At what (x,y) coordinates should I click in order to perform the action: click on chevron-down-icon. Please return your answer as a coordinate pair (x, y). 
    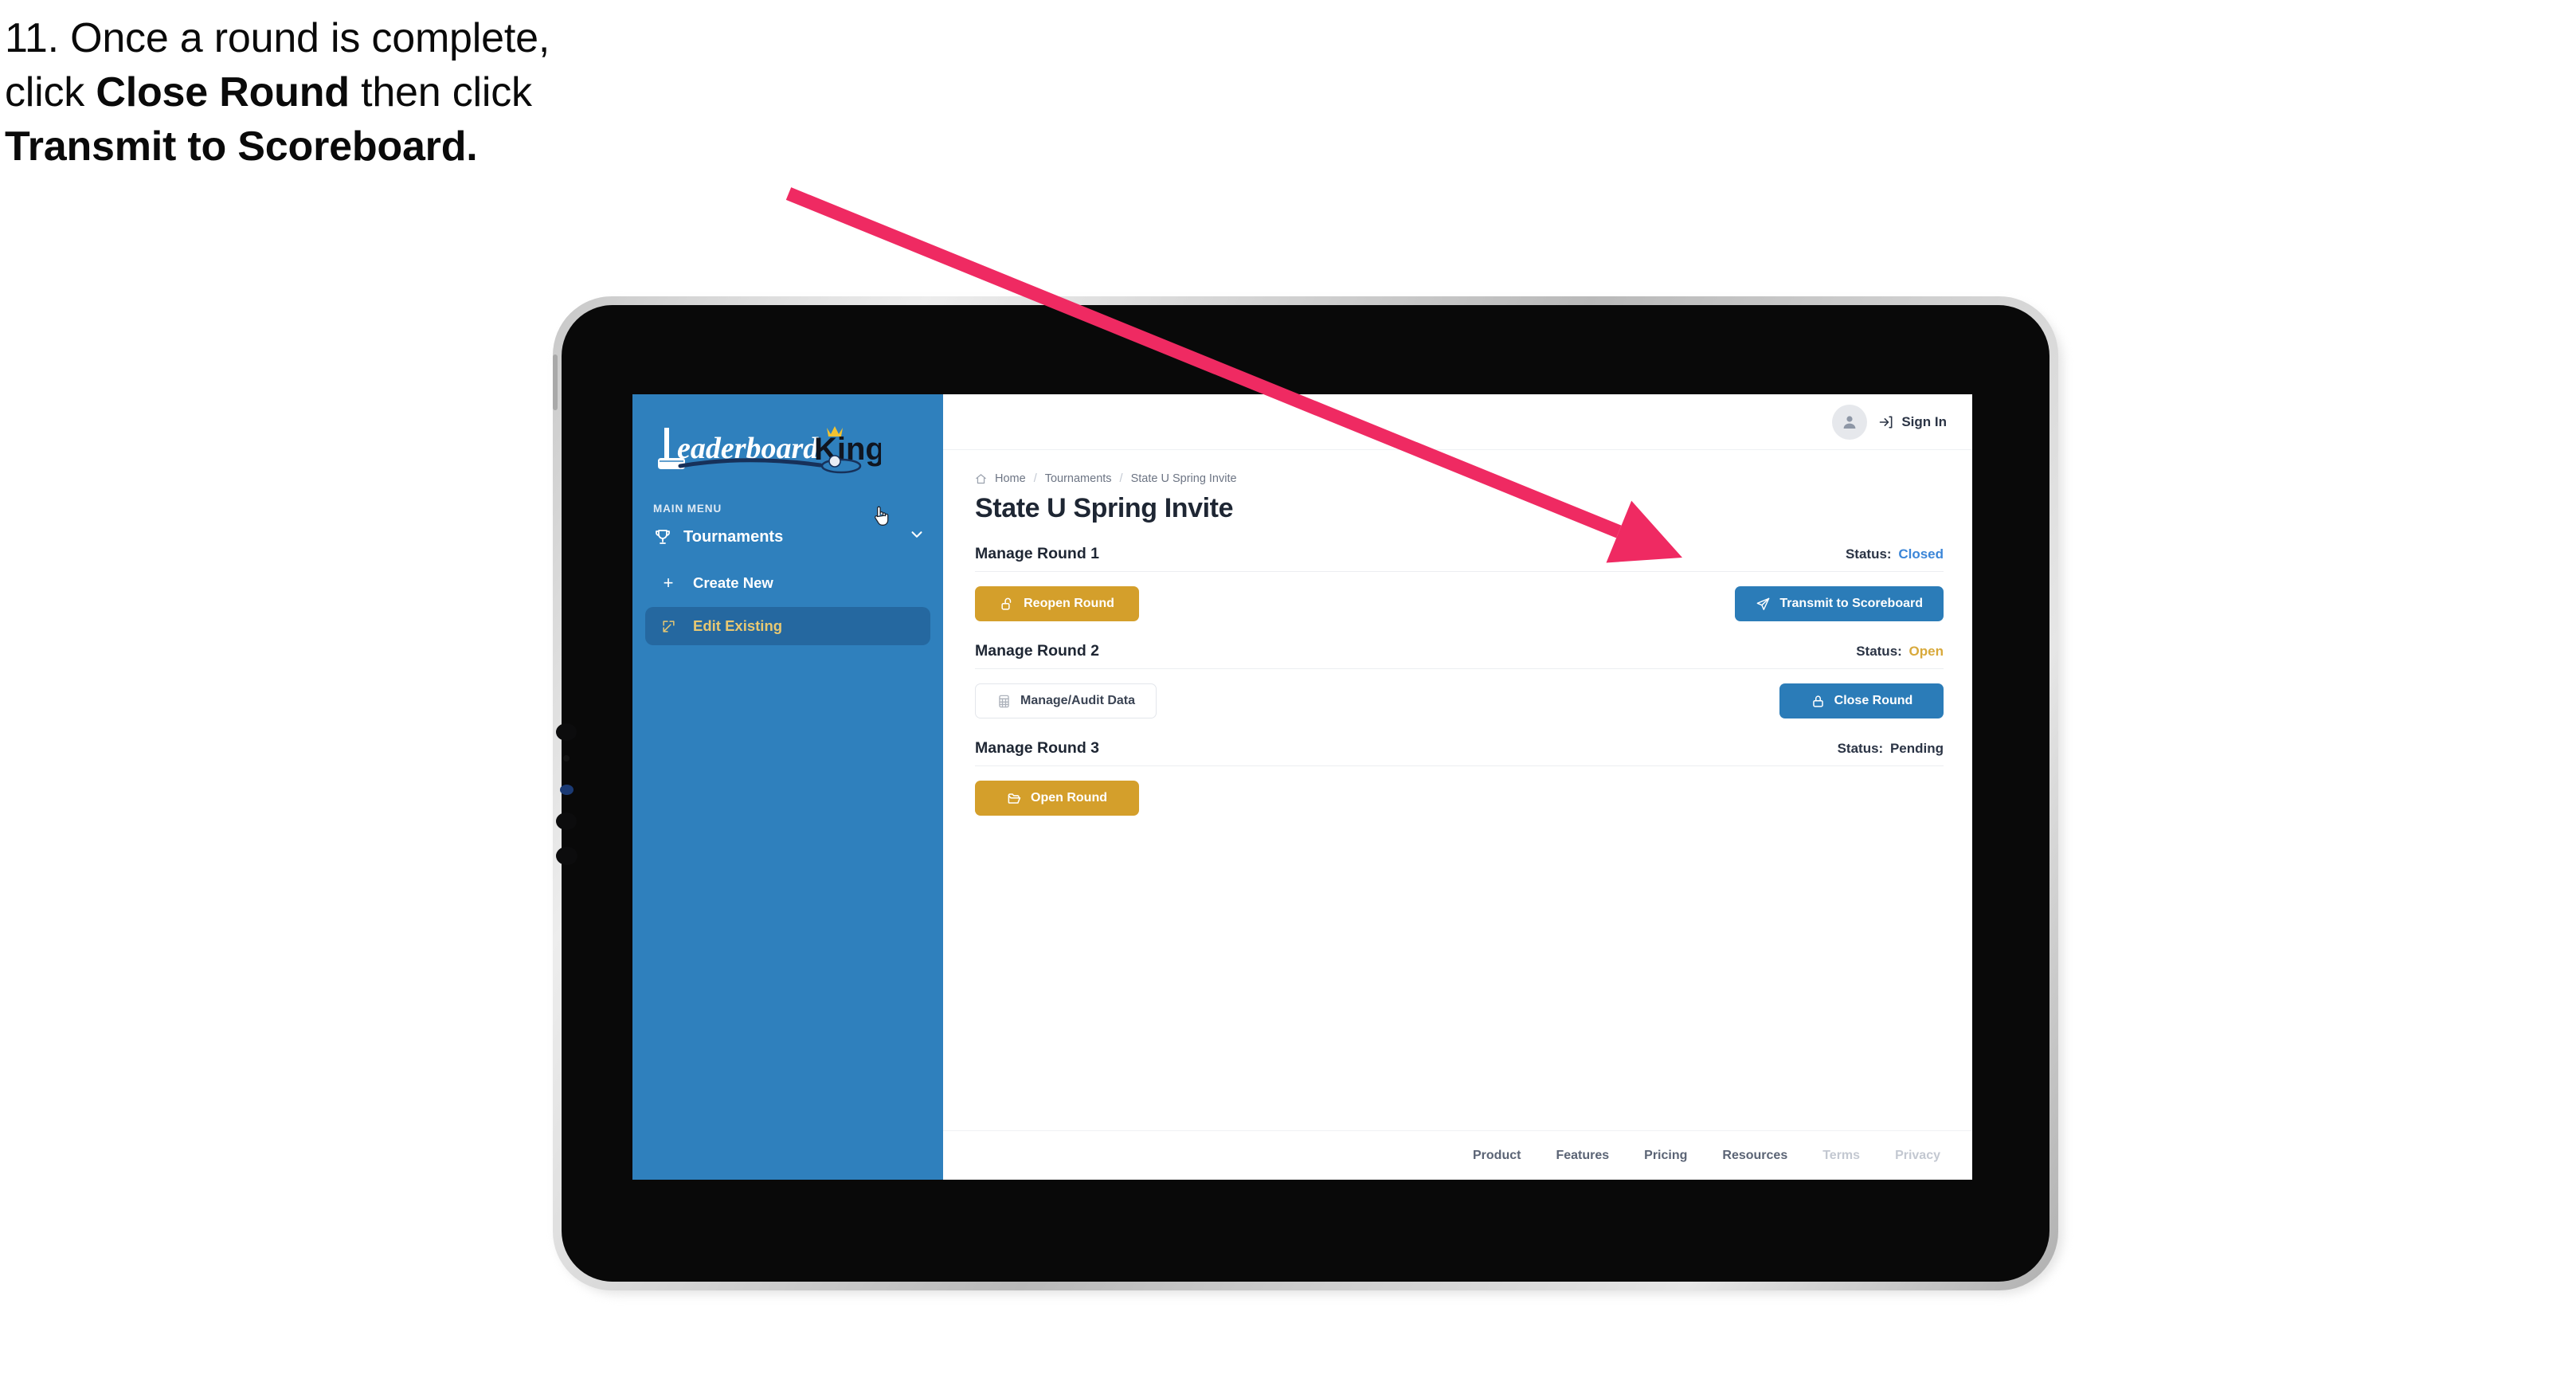
    Looking at the image, I should click on (917, 537).